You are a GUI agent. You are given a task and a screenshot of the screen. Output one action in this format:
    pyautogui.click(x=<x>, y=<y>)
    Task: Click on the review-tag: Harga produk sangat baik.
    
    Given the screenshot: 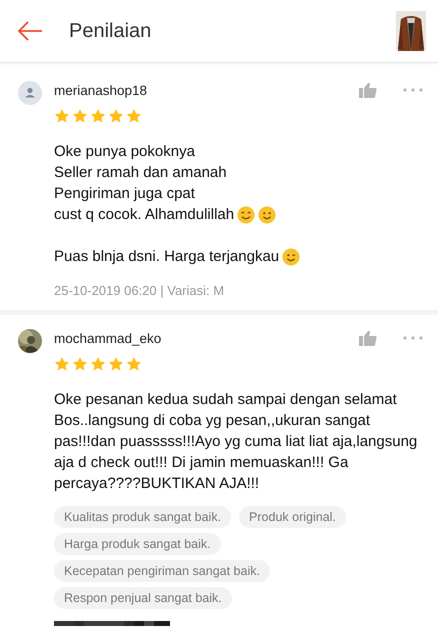 What is the action you would take?
    pyautogui.click(x=137, y=544)
    